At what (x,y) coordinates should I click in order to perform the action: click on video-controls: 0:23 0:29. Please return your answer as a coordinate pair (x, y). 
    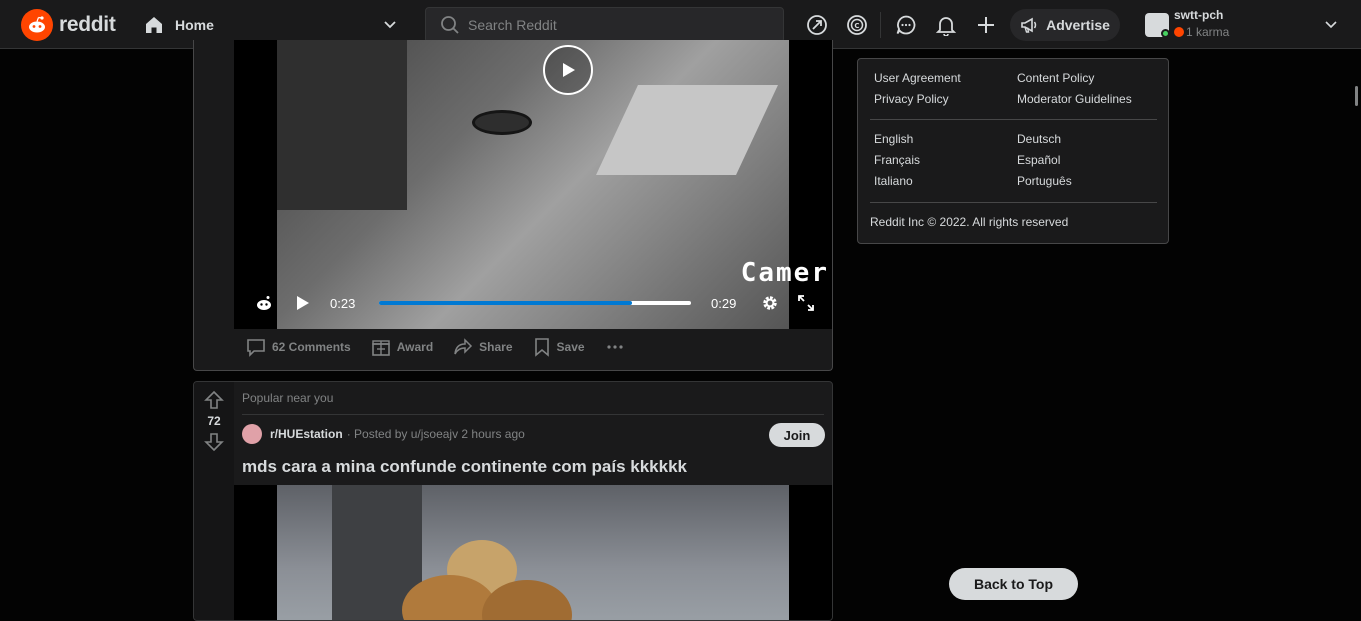
    Looking at the image, I should click on (533, 303).